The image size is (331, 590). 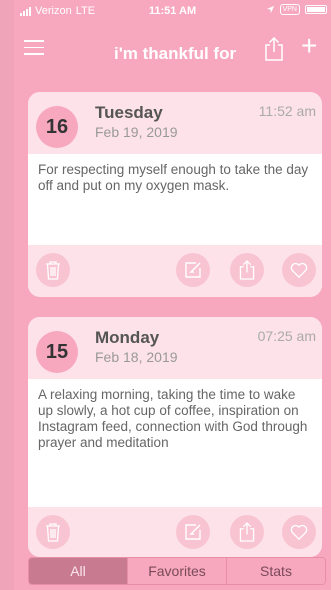 I want to click on entry-date: Feb 19, 2019, so click(x=136, y=132).